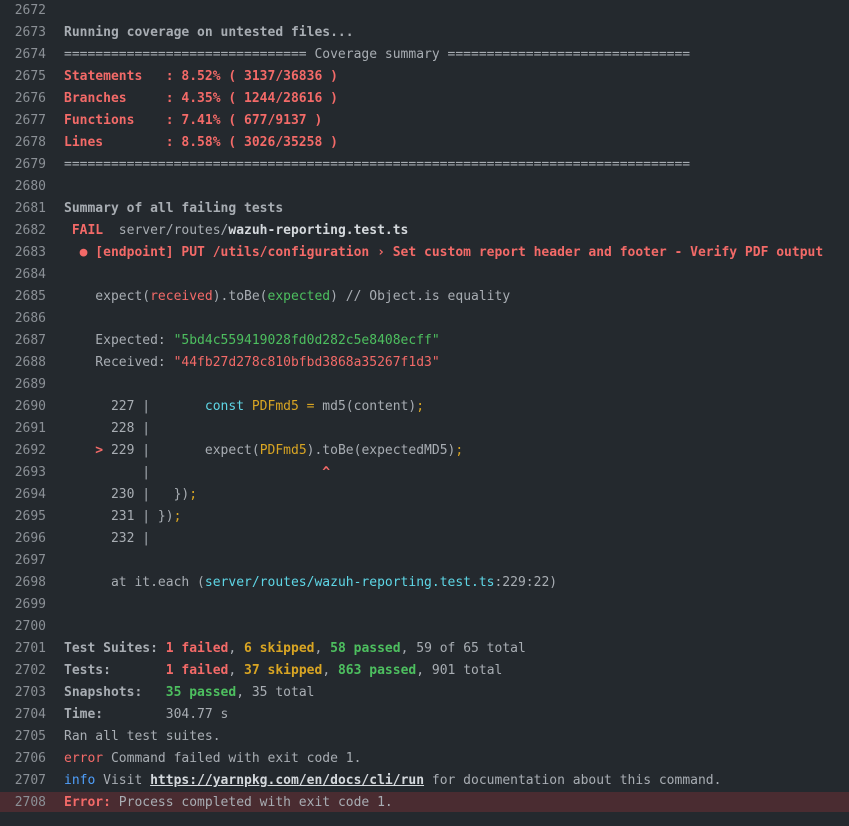 Image resolution: width=849 pixels, height=826 pixels. Describe the element at coordinates (23, 473) in the screenshot. I see `line-number: 2693` at that location.